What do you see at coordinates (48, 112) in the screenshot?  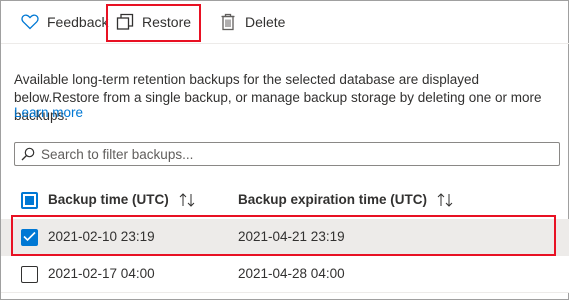 I see `learn-more-link: Learn more` at bounding box center [48, 112].